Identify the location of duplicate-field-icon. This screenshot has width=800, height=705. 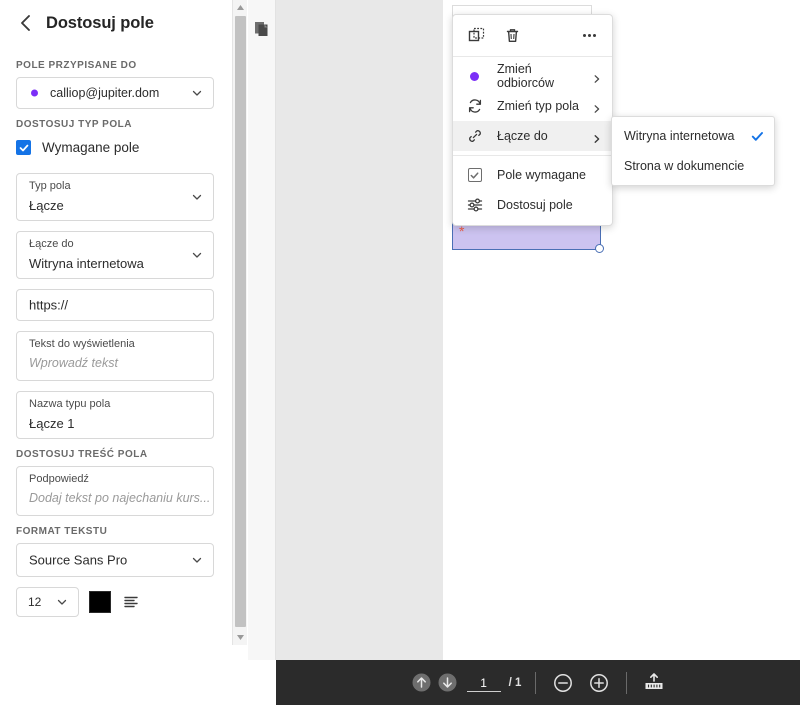
(476, 36).